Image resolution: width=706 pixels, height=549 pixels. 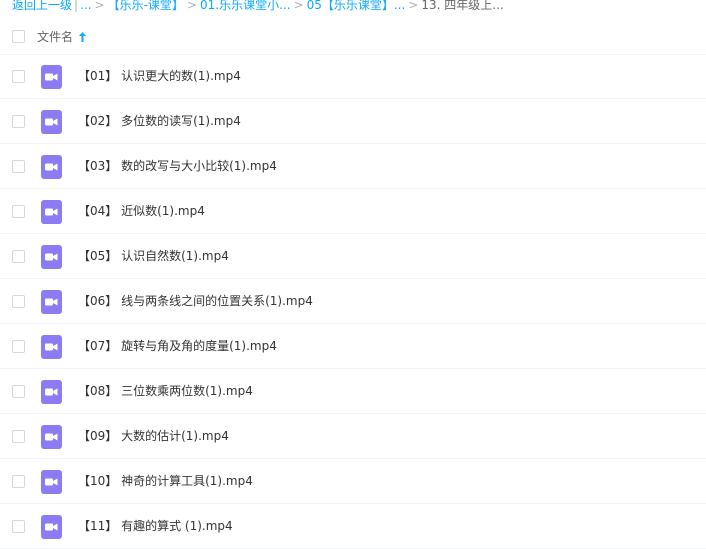 What do you see at coordinates (353, 36) in the screenshot?
I see `file-list-header: 文件名` at bounding box center [353, 36].